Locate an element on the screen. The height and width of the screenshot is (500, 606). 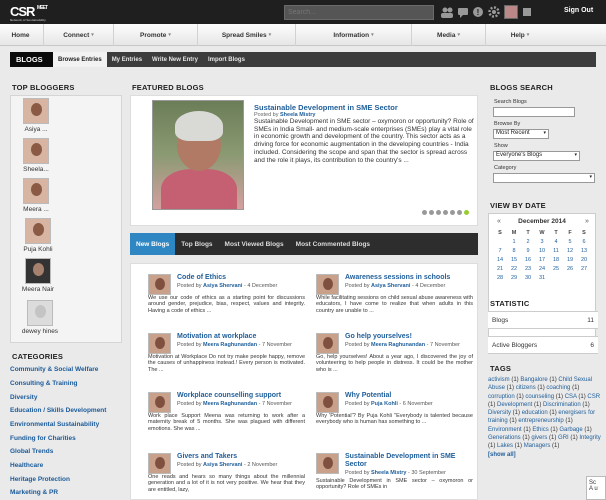
author-link: Puja Kohli is located at coordinates (384, 404).